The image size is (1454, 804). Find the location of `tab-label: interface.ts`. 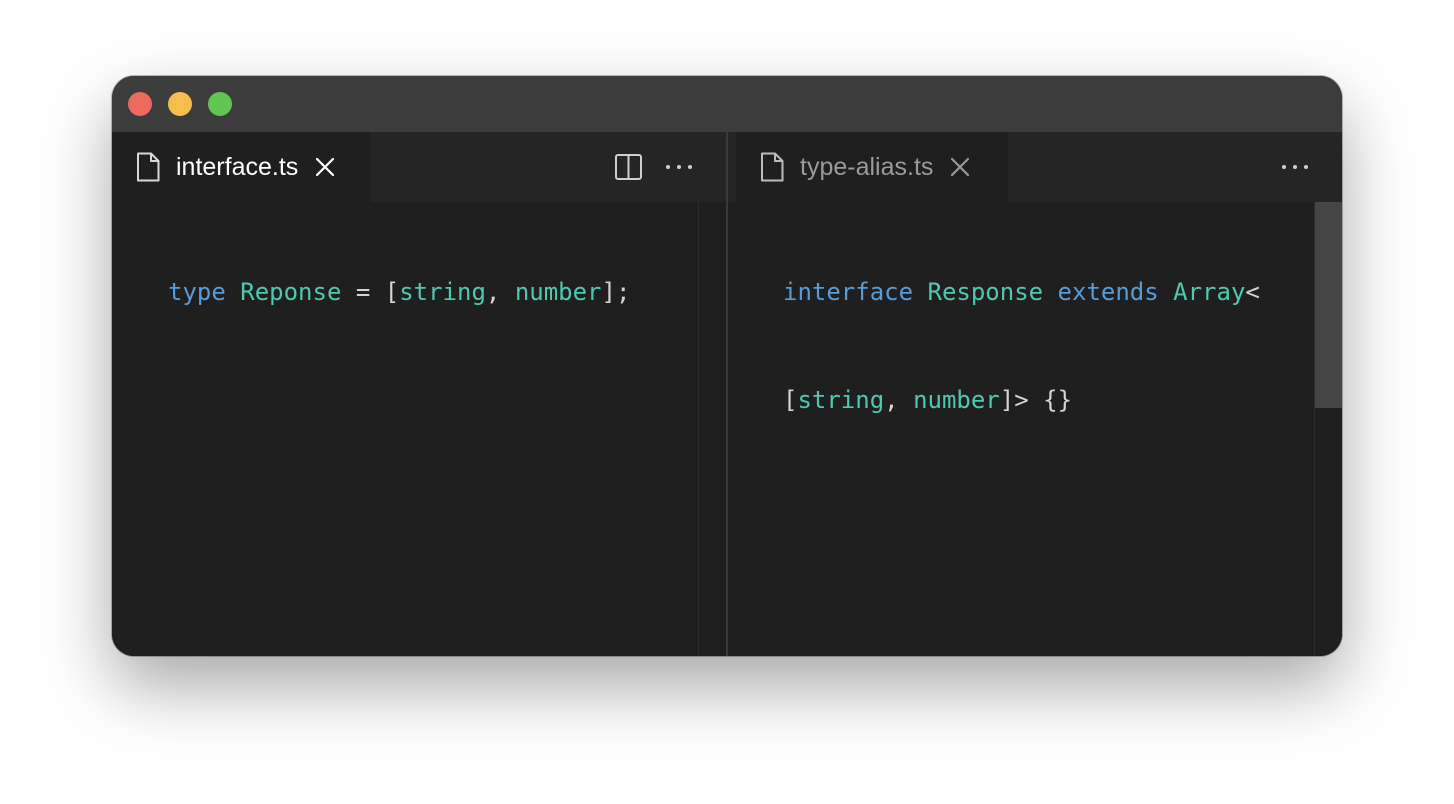

tab-label: interface.ts is located at coordinates (237, 166).